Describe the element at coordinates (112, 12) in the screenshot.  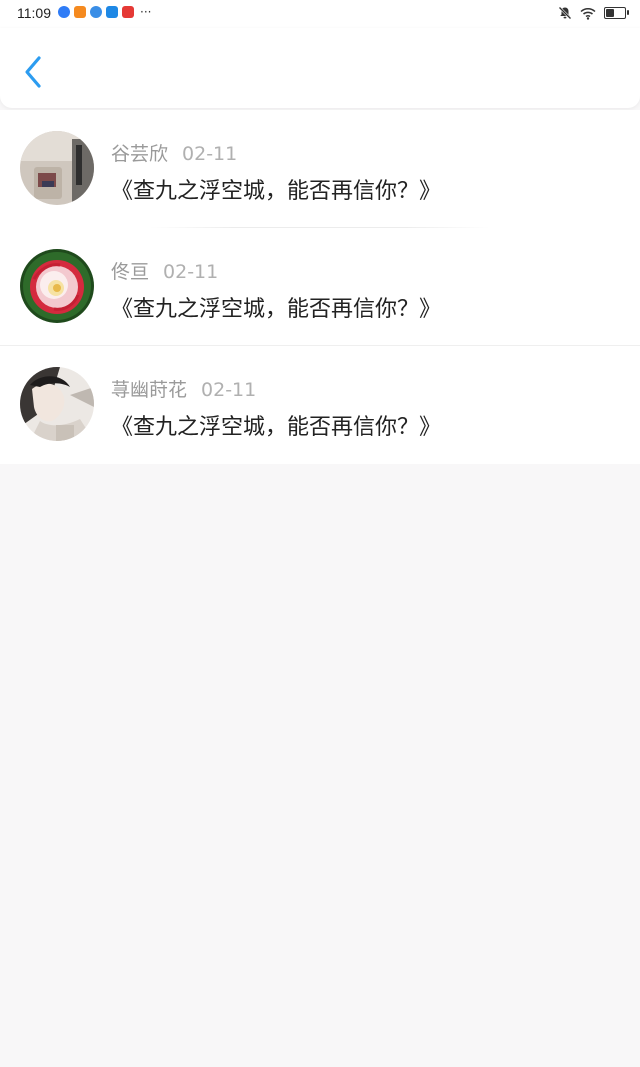
I see `blue-browser-app-icon` at that location.